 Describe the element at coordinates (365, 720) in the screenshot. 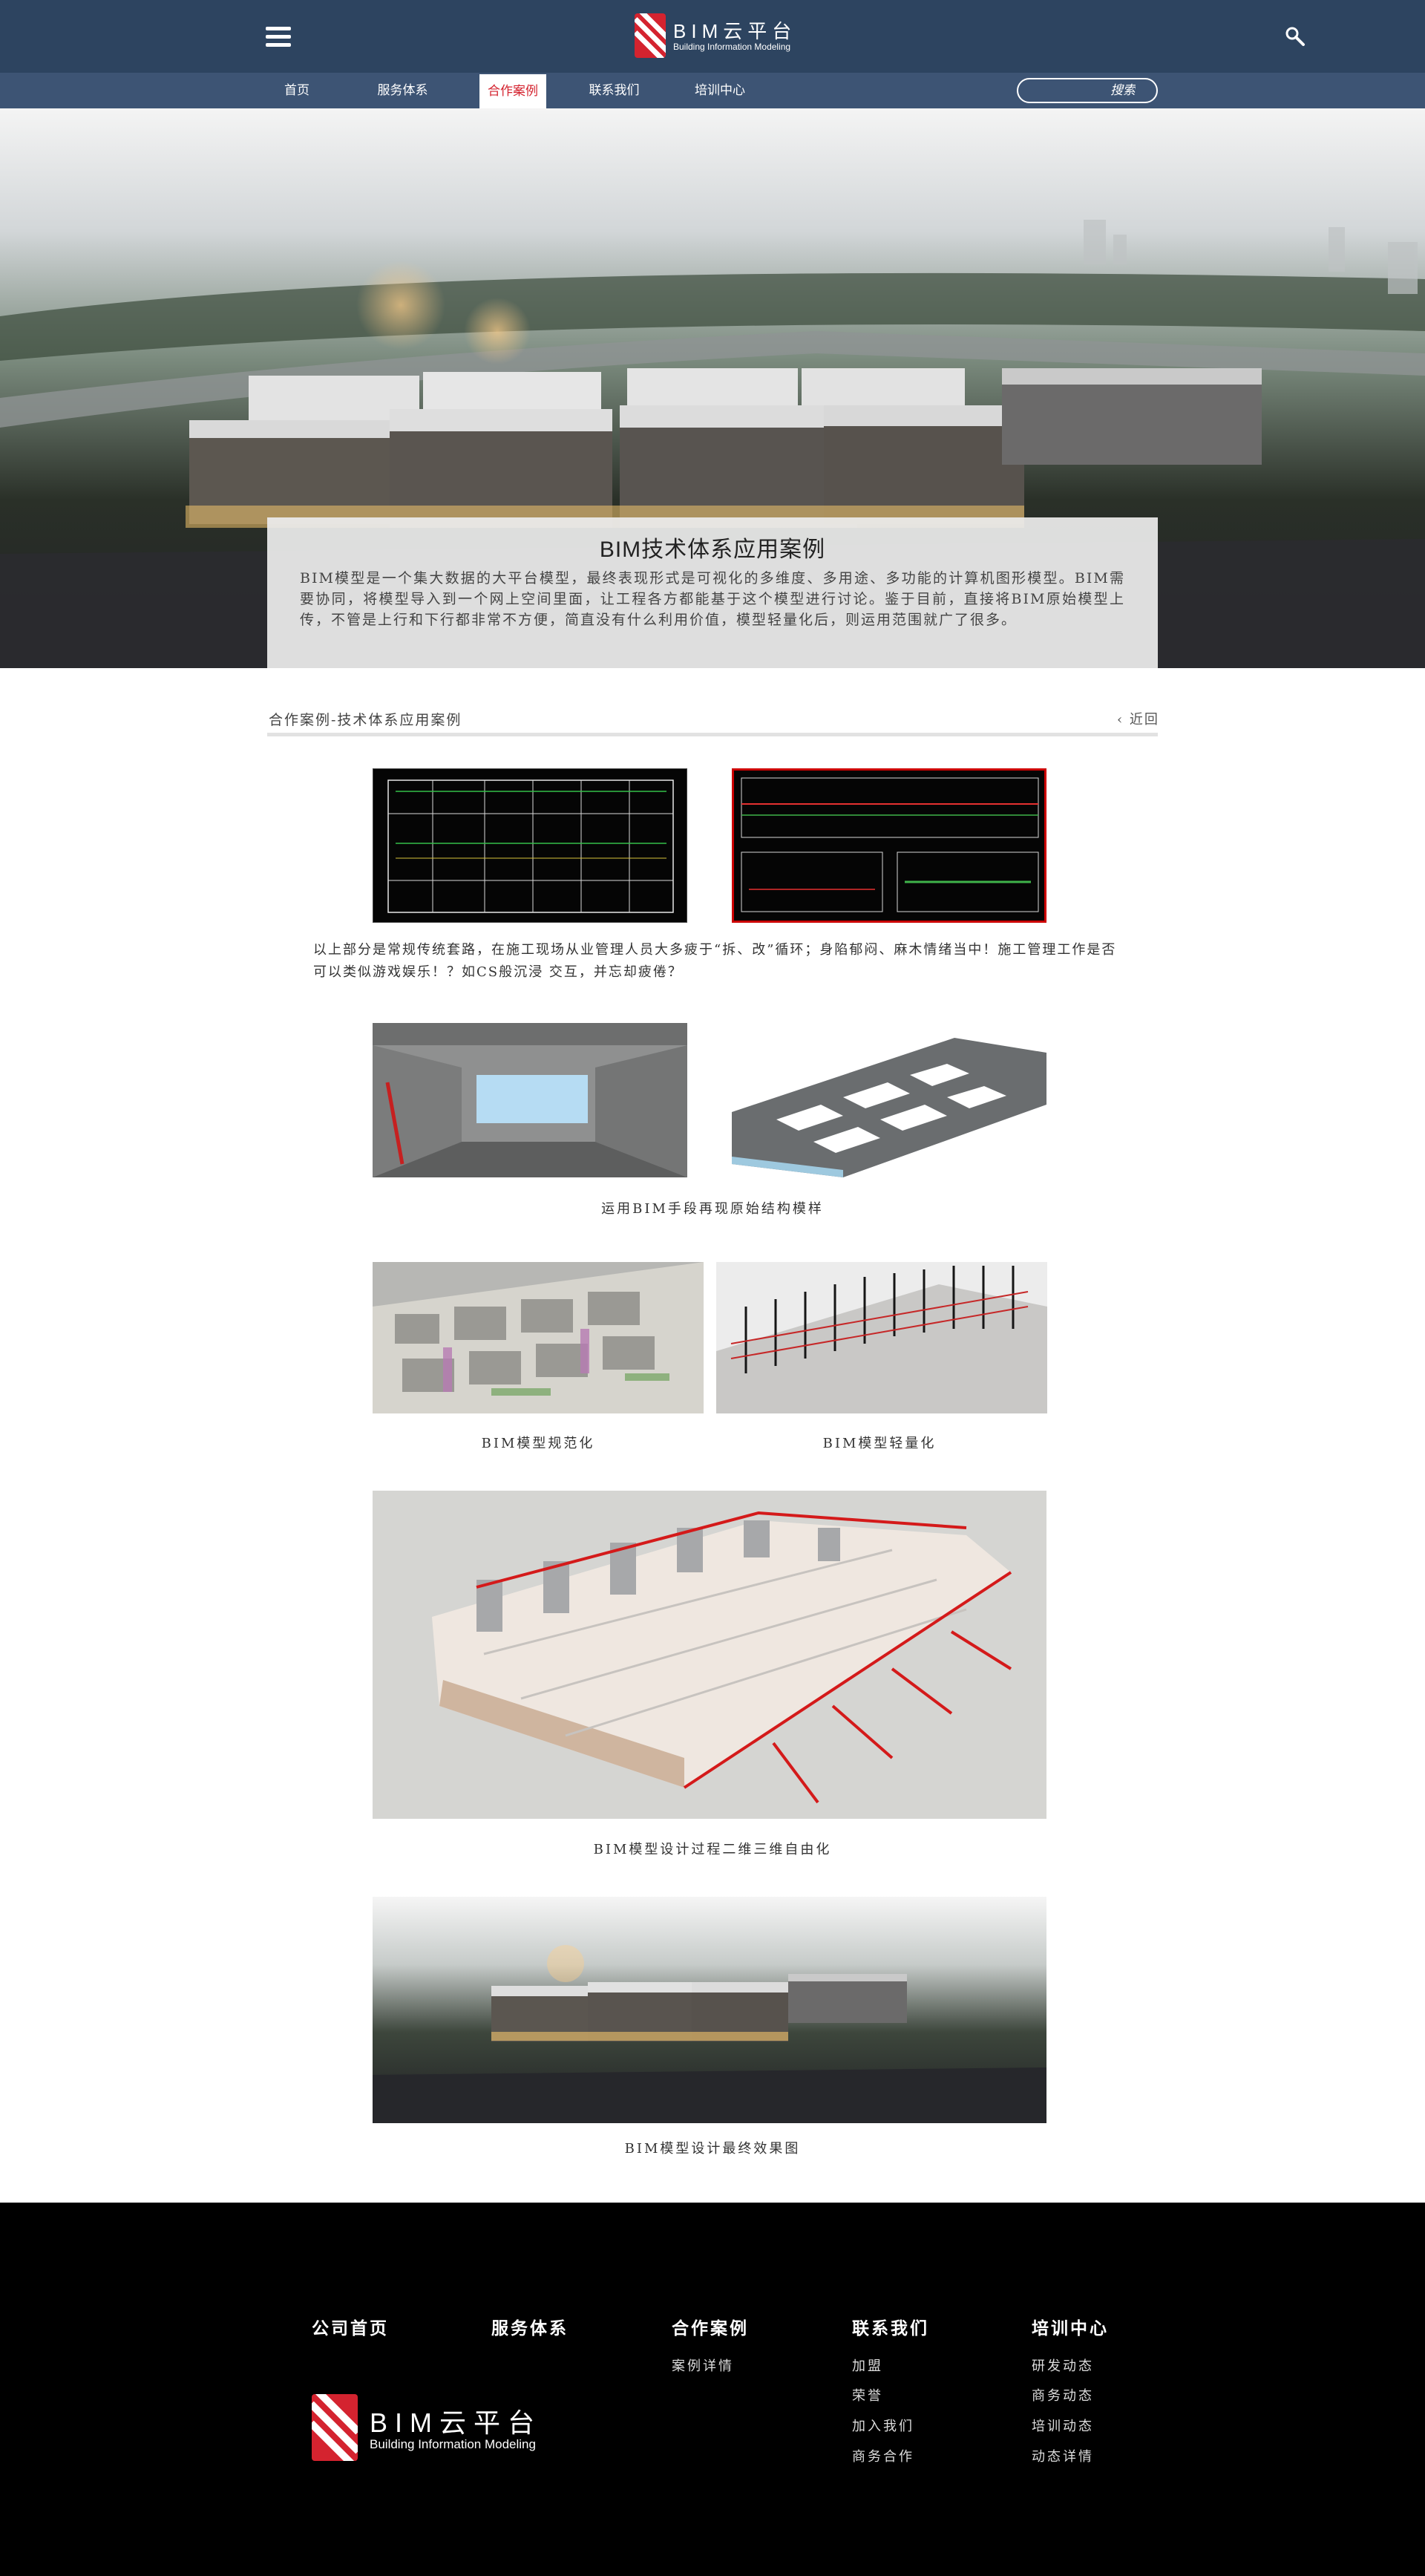

I see `breadcrumb: 合作案例-技术体系应用案例` at that location.